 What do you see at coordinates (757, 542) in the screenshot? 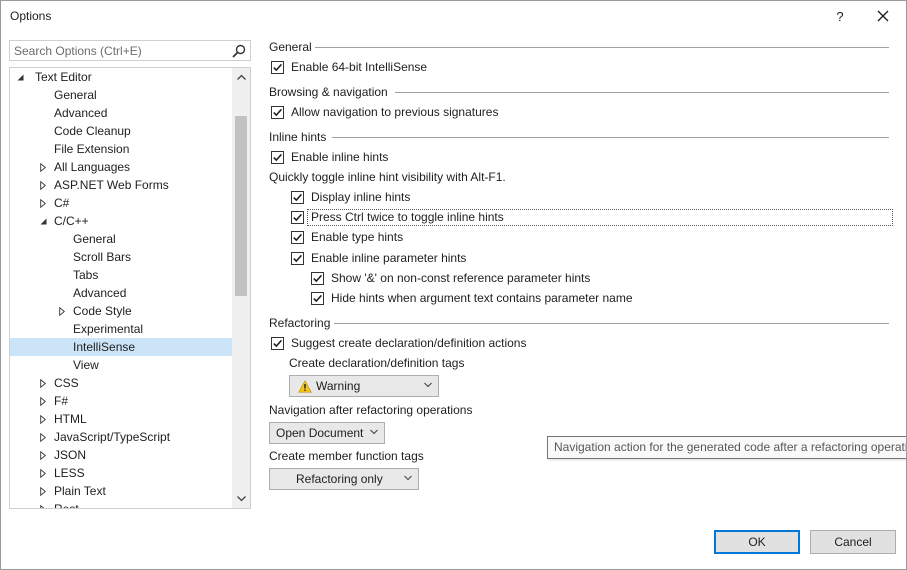
I see `ok-button: OK` at bounding box center [757, 542].